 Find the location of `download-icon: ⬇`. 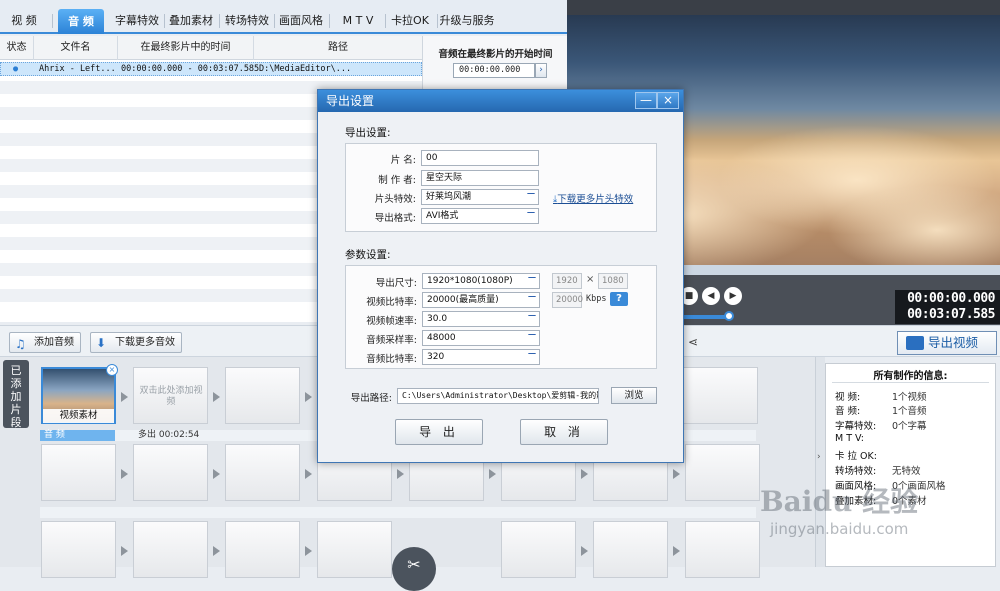

download-icon: ⬇ is located at coordinates (101, 343).